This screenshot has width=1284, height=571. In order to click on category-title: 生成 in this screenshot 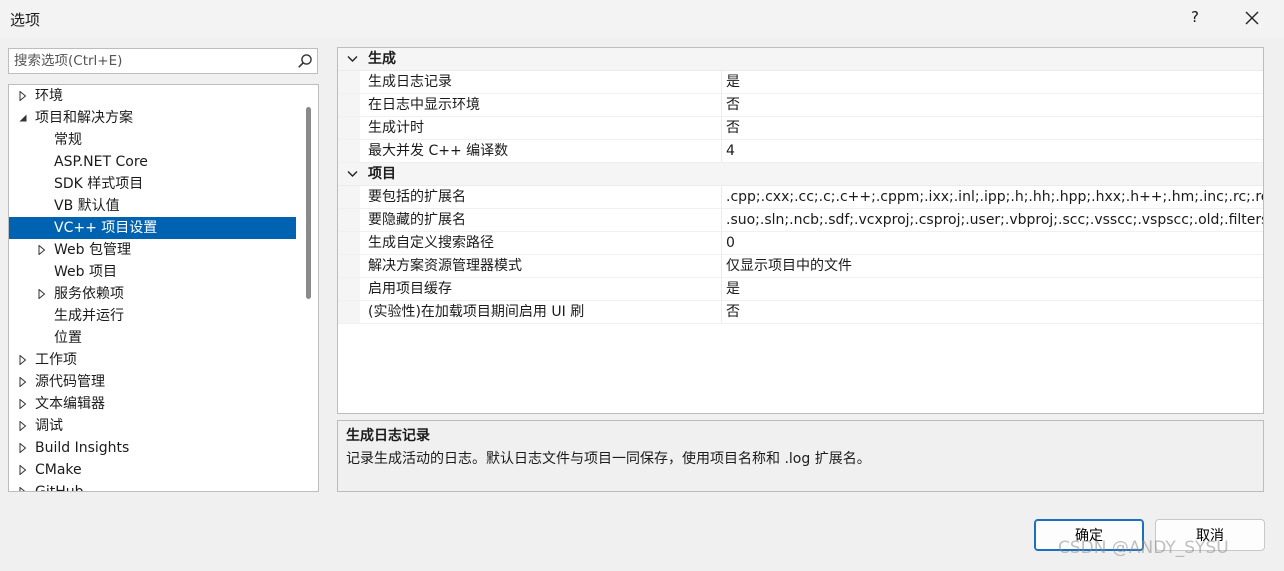, I will do `click(382, 59)`.